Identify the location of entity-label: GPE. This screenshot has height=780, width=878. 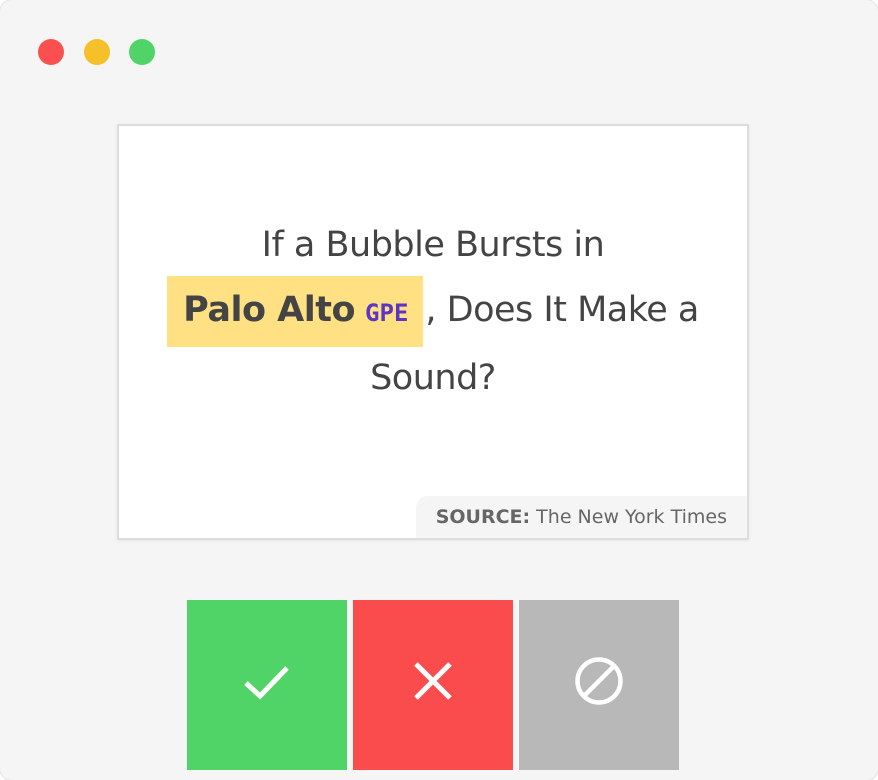
(387, 313).